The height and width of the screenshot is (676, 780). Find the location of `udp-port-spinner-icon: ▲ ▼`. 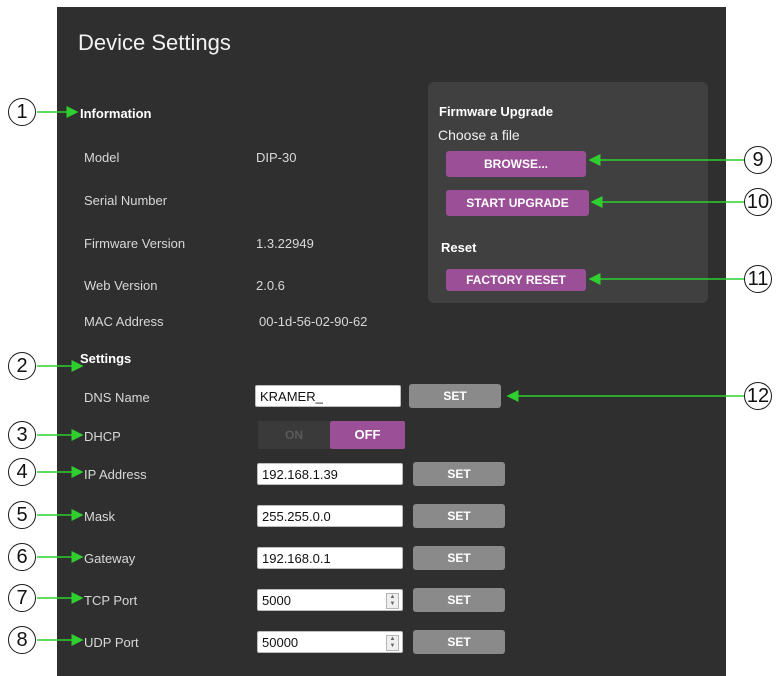

udp-port-spinner-icon: ▲ ▼ is located at coordinates (392, 643).